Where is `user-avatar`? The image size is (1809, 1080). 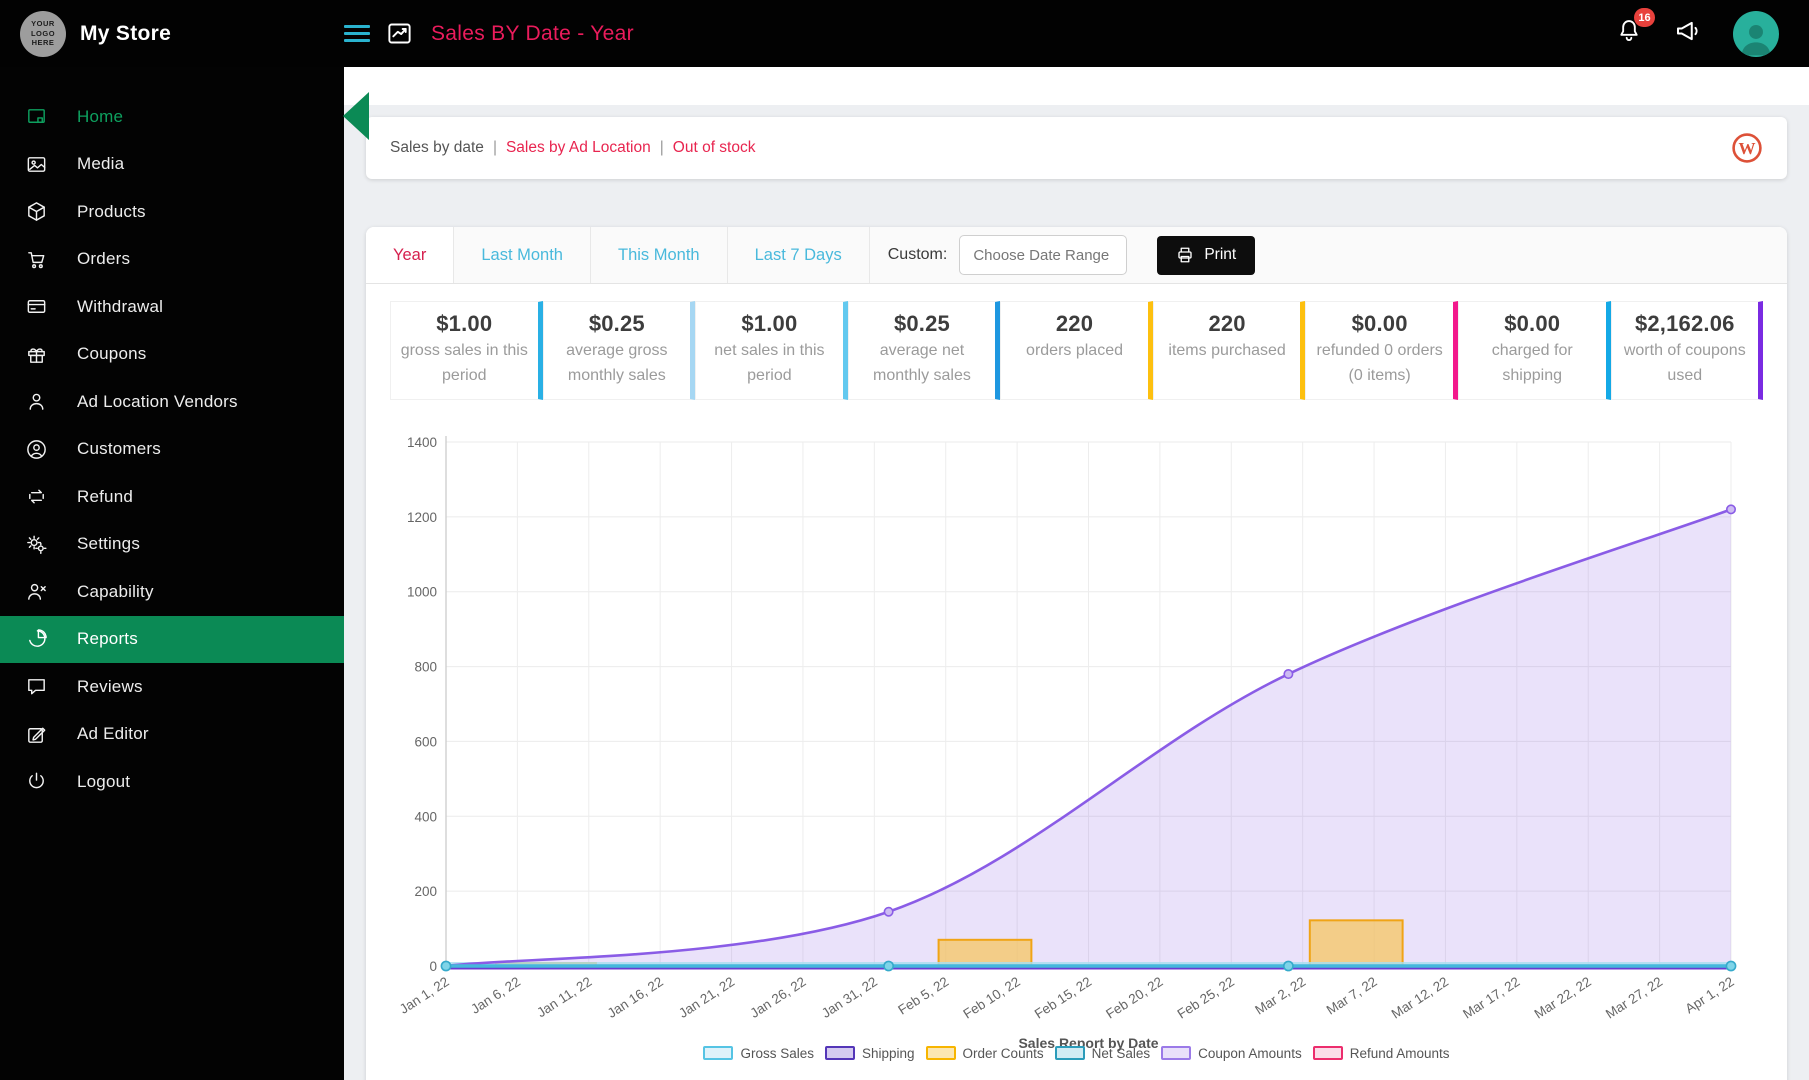 user-avatar is located at coordinates (1756, 33).